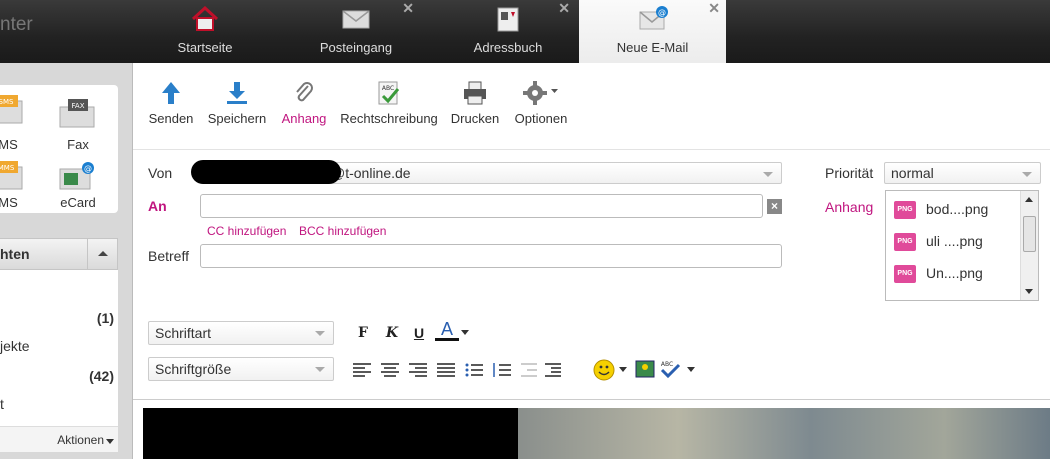 The height and width of the screenshot is (459, 1050). I want to click on gear-icon, so click(540, 93).